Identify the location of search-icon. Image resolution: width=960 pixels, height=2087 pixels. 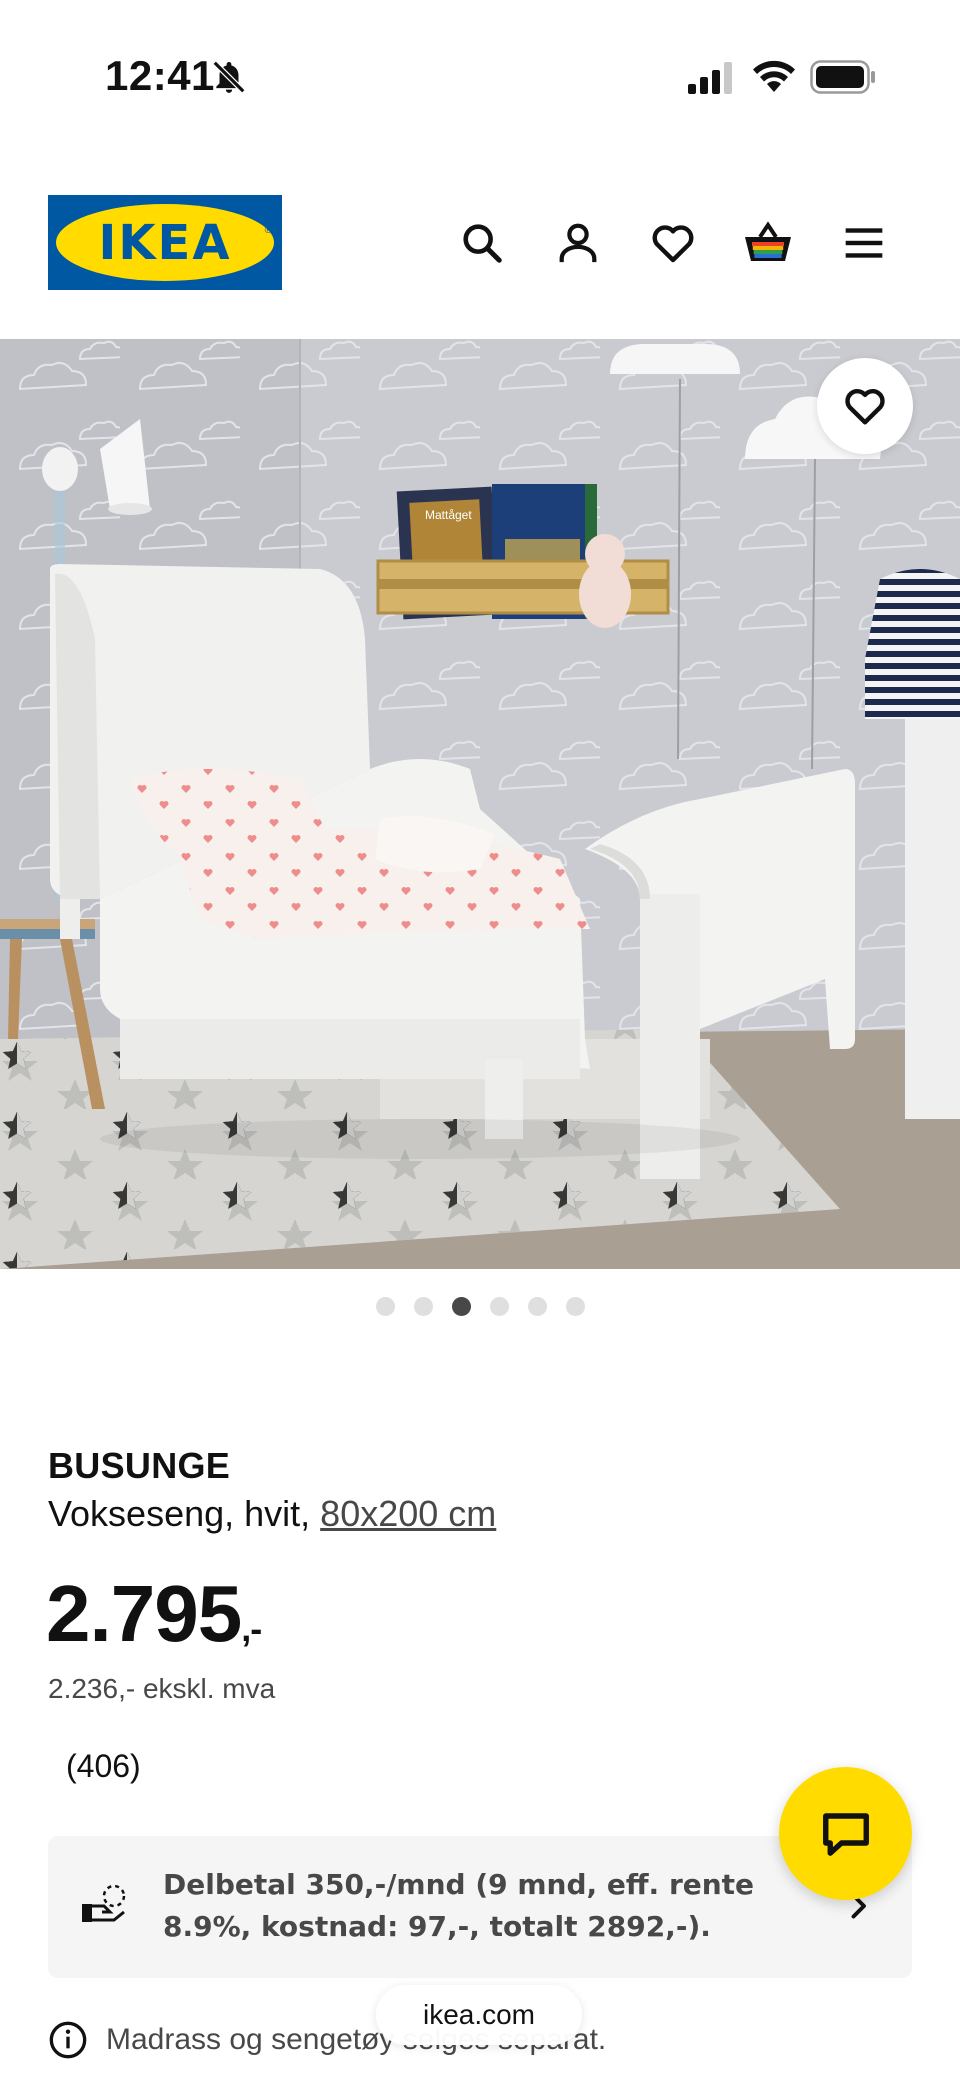
(482, 243).